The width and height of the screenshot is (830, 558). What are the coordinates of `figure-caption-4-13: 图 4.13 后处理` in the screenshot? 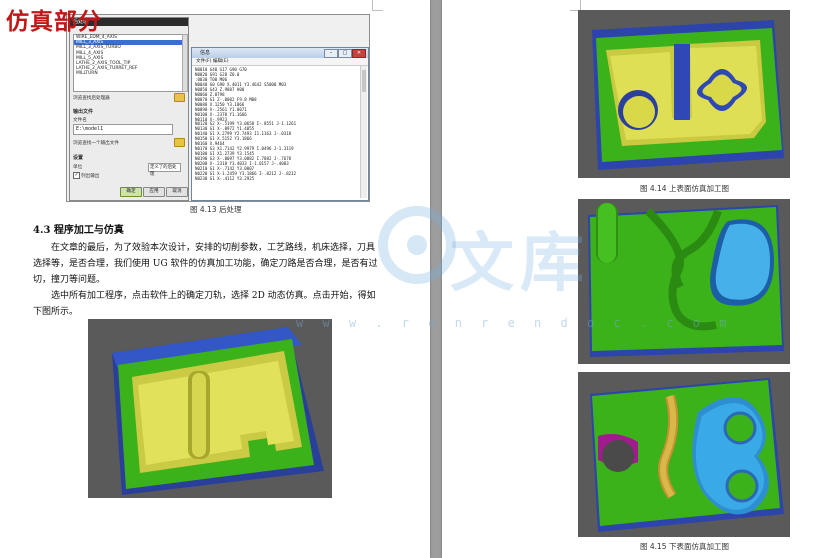 It's located at (216, 209).